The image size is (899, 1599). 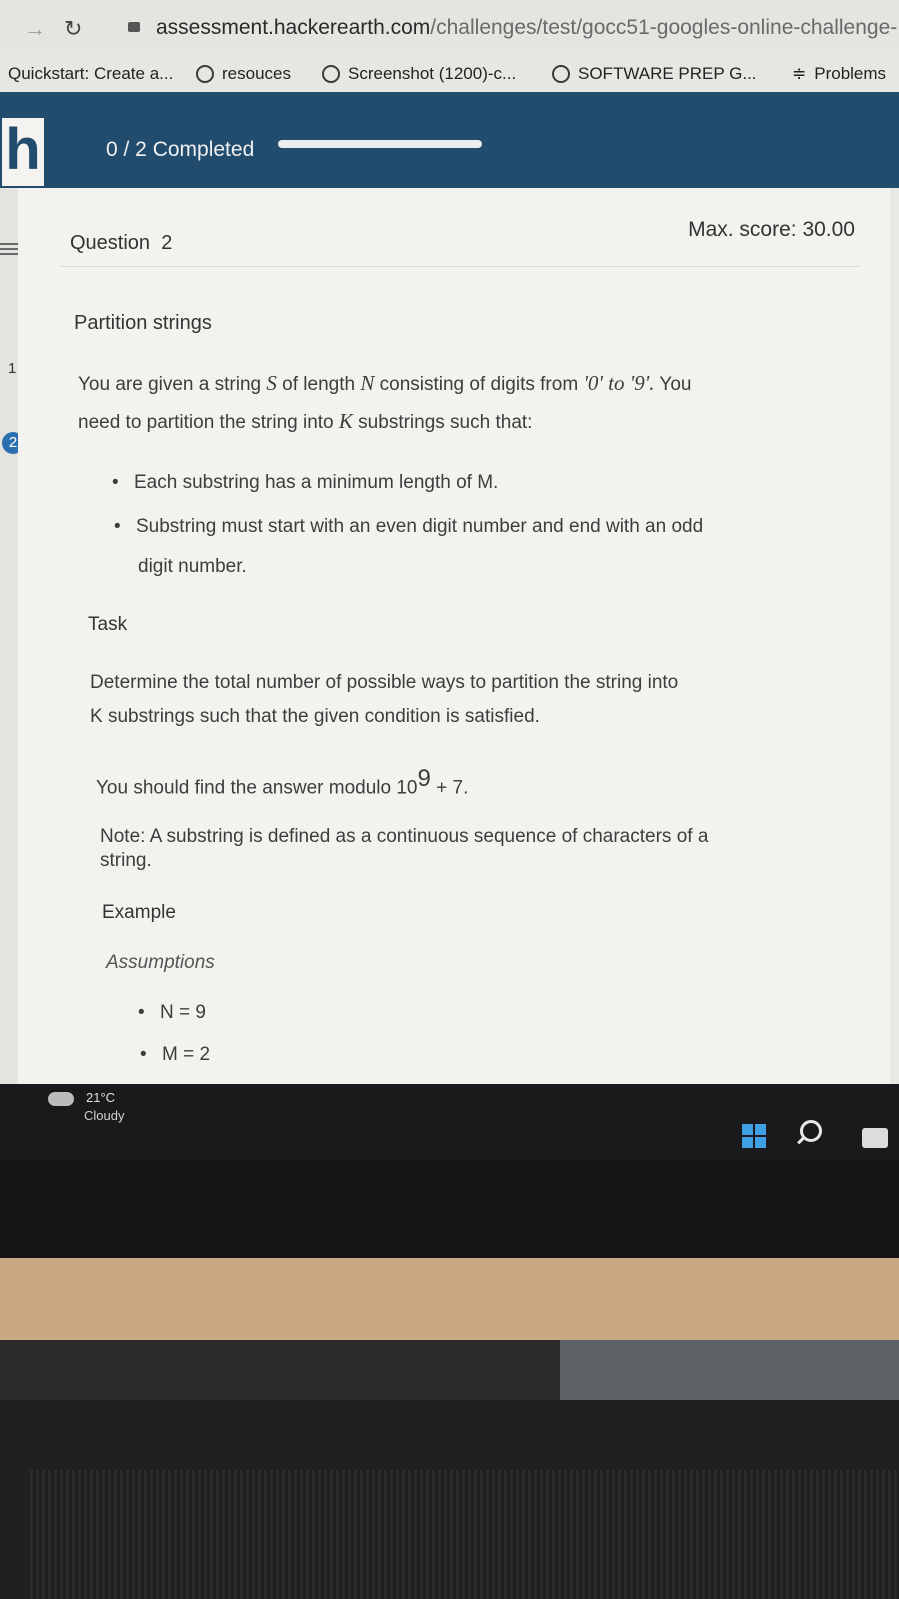 I want to click on reload-icon: ↻, so click(x=73, y=29).